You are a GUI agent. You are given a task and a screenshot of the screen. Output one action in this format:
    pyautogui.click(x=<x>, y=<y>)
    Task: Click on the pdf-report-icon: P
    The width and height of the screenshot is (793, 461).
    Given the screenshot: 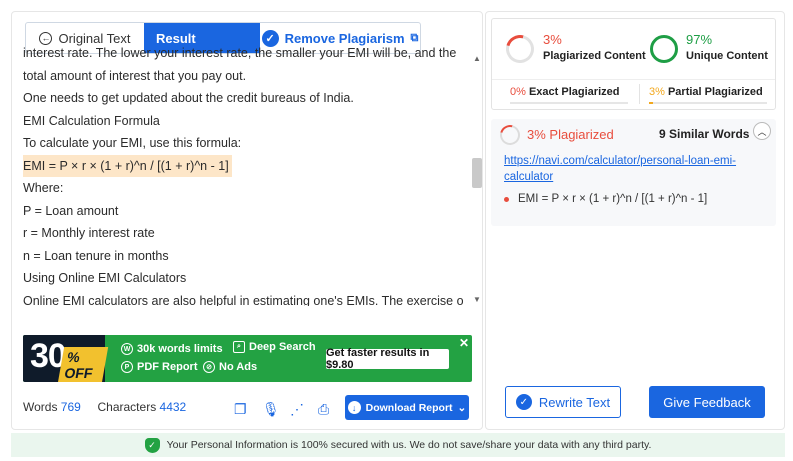 What is the action you would take?
    pyautogui.click(x=127, y=367)
    